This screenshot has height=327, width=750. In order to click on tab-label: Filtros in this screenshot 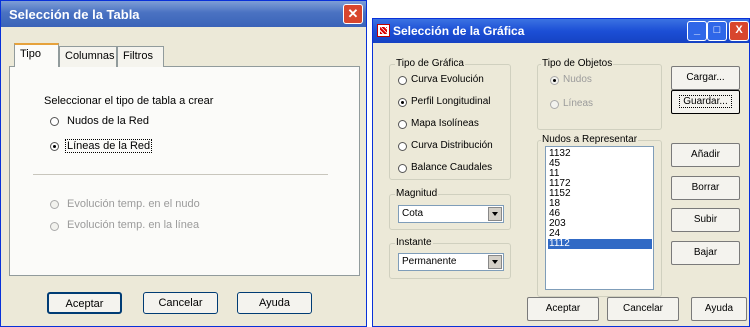, I will do `click(138, 56)`.